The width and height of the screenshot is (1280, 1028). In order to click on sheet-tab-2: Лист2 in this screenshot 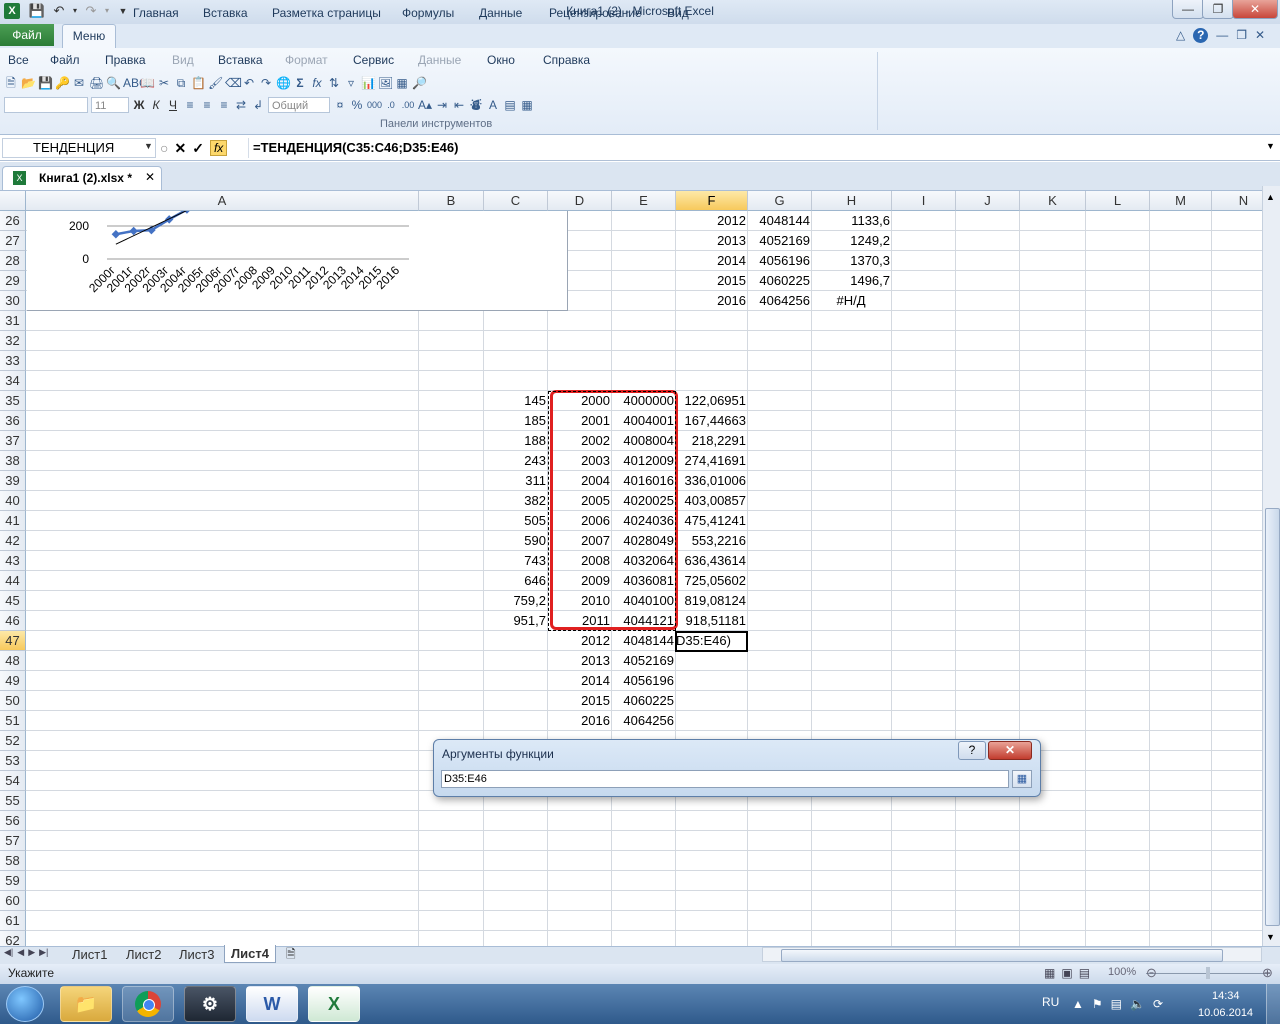, I will do `click(143, 954)`.